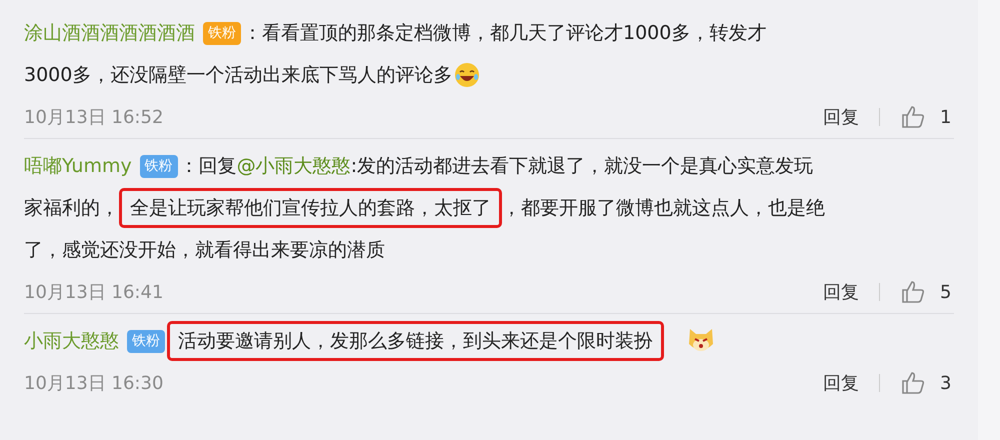 This screenshot has width=1000, height=440. What do you see at coordinates (204, 250) in the screenshot?
I see `comment-text: 了，感觉还没开始，就看得出来要凉的潜质` at bounding box center [204, 250].